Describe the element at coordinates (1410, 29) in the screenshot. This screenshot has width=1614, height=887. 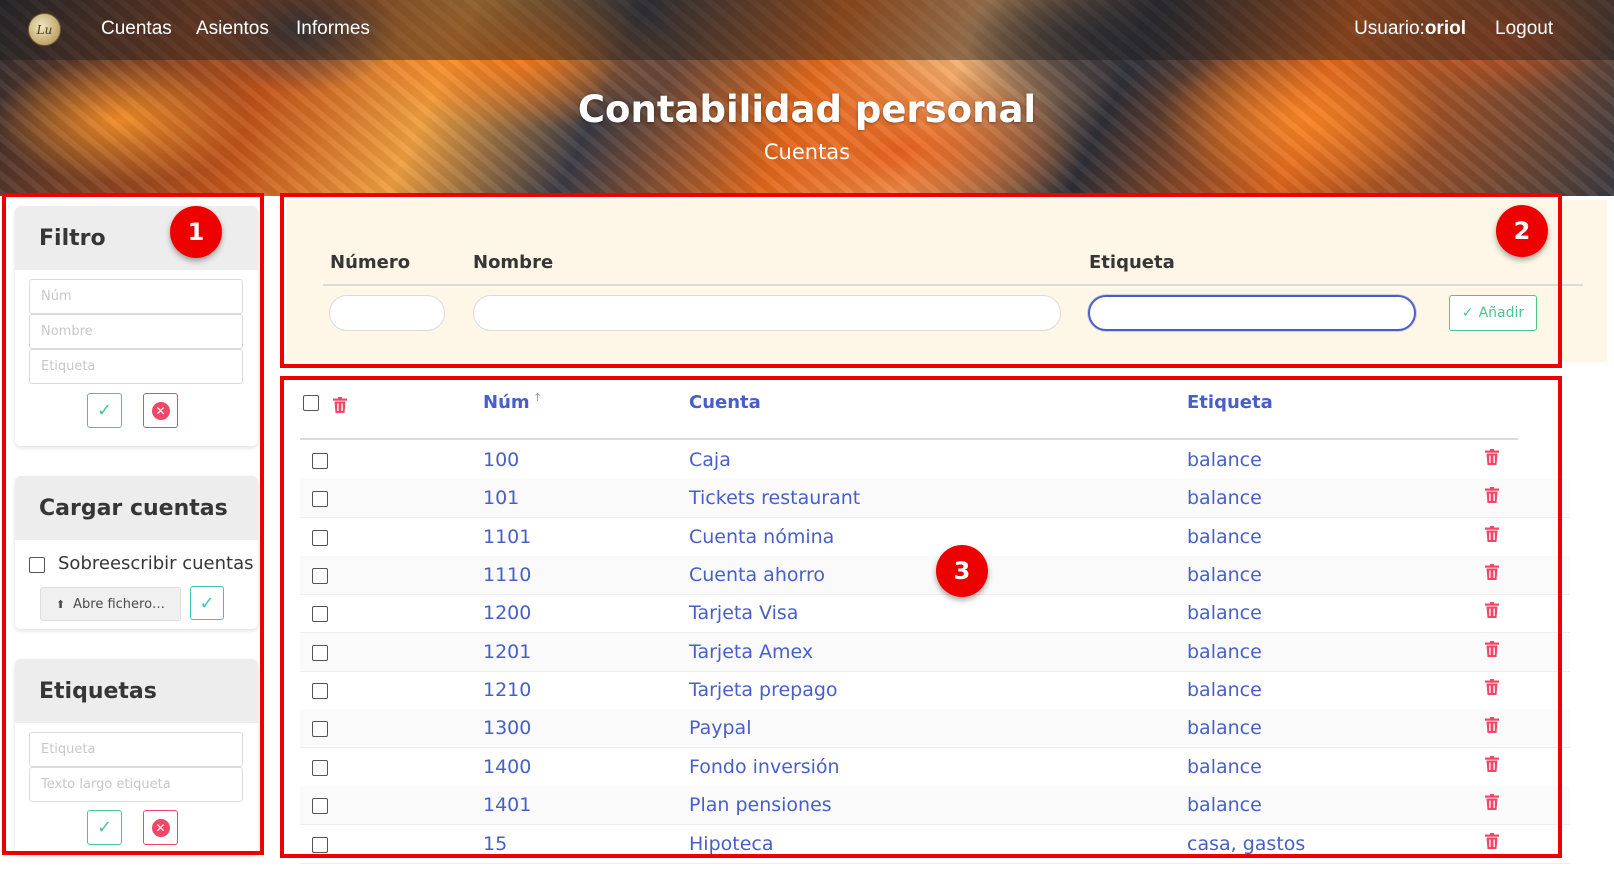
I see `user-indicator: Usuario:oriol` at that location.